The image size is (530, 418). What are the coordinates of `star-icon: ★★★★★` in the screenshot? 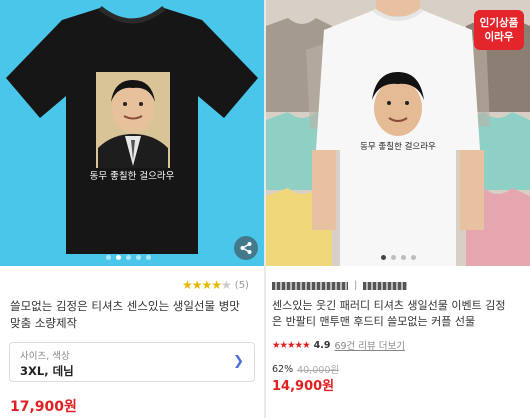 It's located at (291, 345).